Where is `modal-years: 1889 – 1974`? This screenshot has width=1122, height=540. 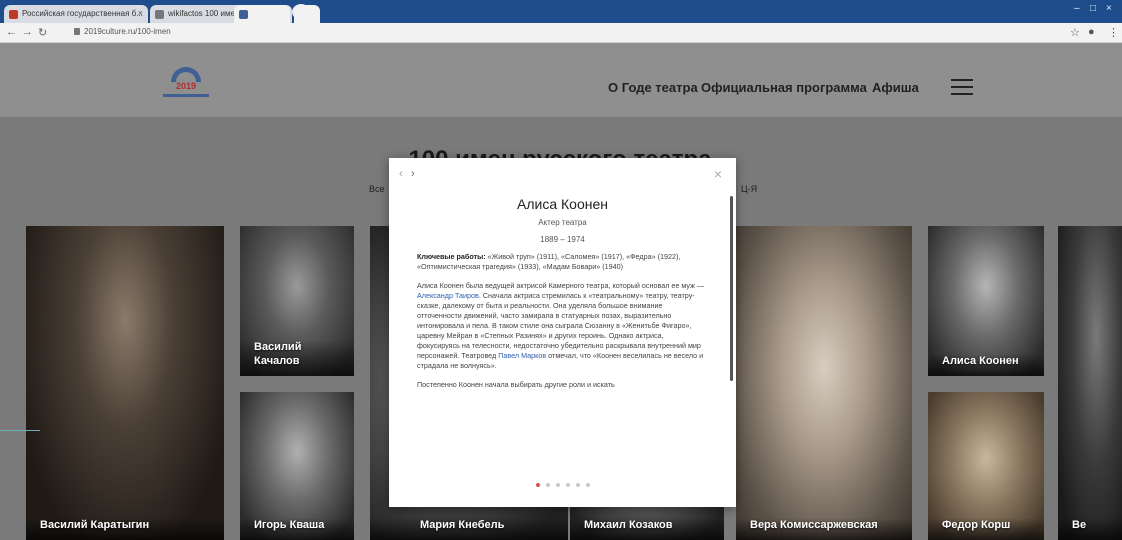
modal-years: 1889 – 1974 is located at coordinates (562, 239).